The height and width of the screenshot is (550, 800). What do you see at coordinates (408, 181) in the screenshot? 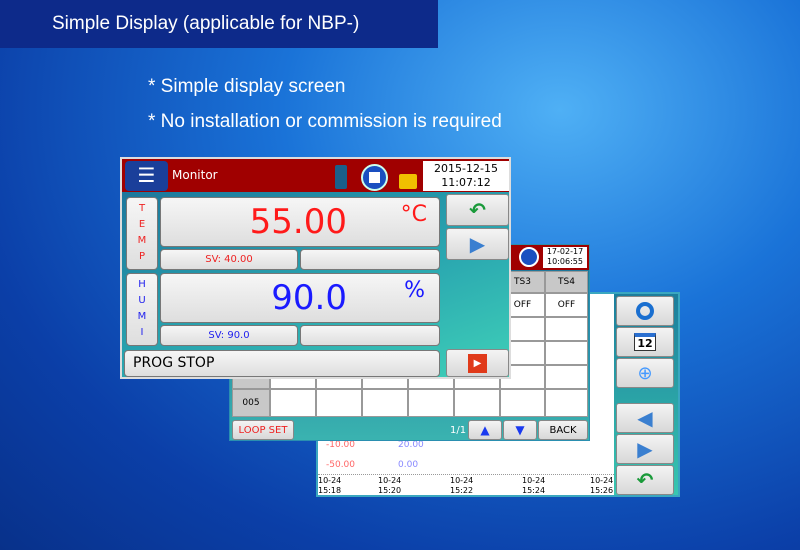
I see `unlock-icon` at bounding box center [408, 181].